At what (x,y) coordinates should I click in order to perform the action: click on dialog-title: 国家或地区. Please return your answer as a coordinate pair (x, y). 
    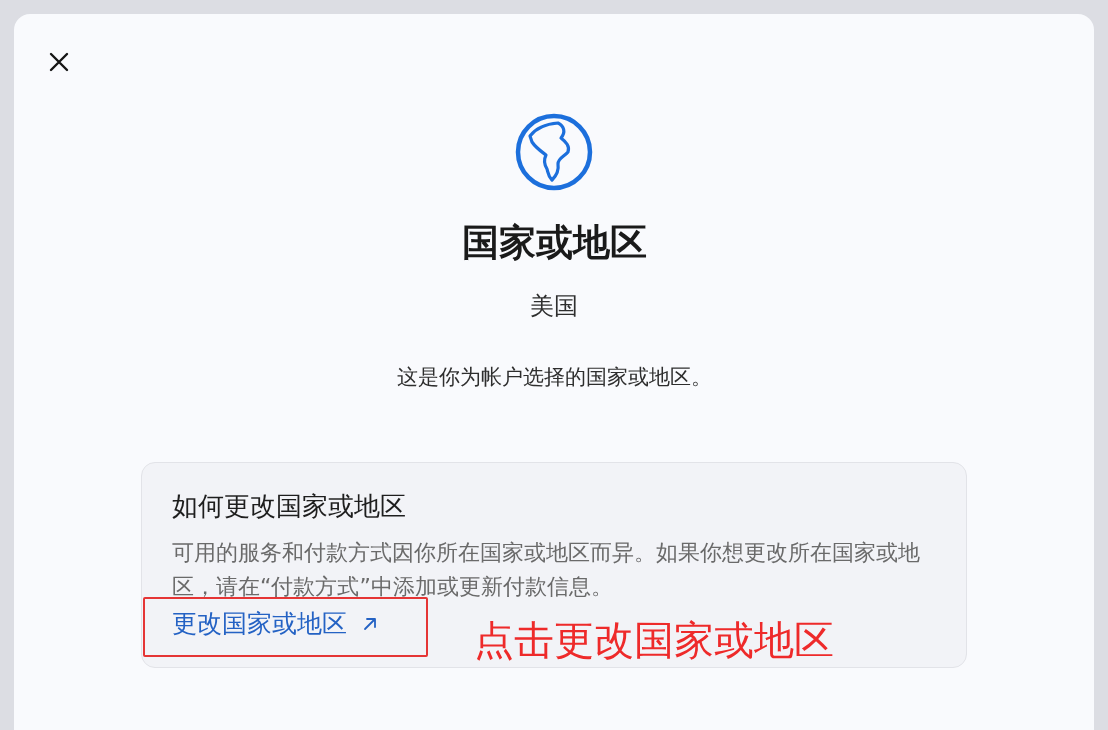
    Looking at the image, I should click on (554, 243).